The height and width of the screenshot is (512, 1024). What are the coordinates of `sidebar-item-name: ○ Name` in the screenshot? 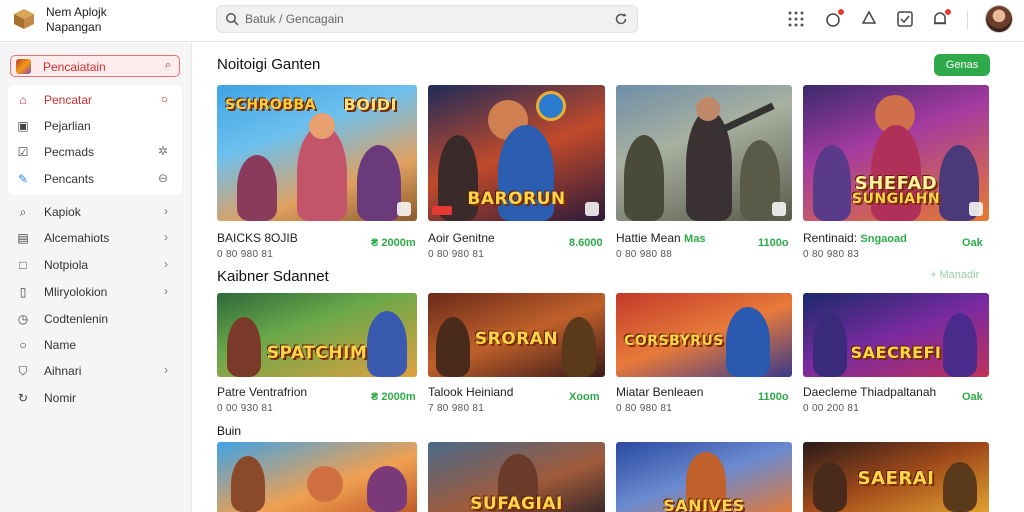 It's located at (93, 345).